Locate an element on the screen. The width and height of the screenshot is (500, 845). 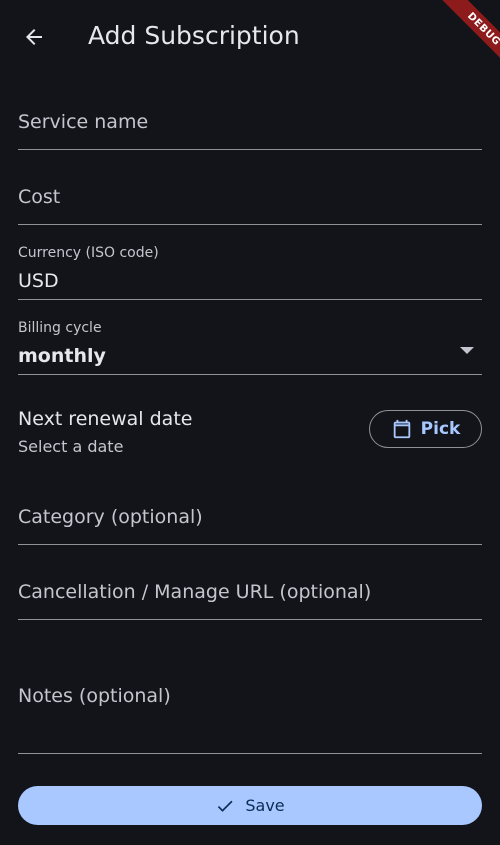
billing-cycle-value: monthly is located at coordinates (62, 356).